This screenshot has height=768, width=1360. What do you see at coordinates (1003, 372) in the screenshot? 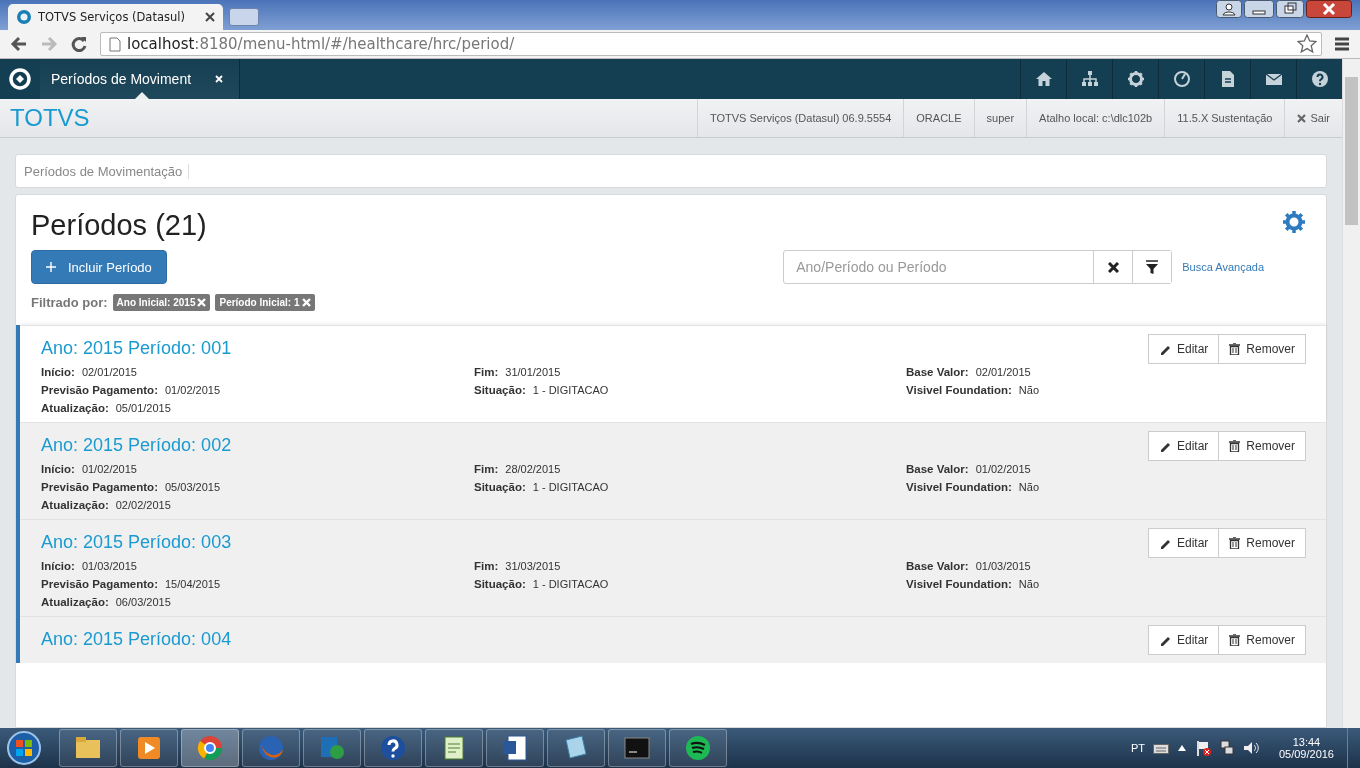
I see `field-value: 02/01/2015` at bounding box center [1003, 372].